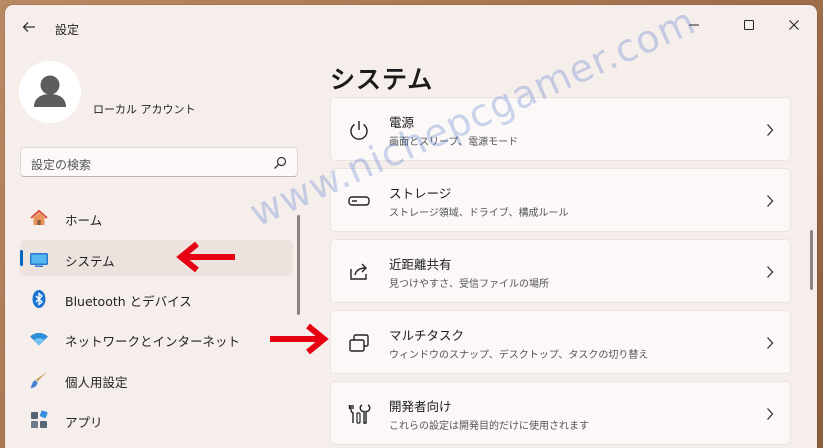 The height and width of the screenshot is (448, 823). What do you see at coordinates (156, 258) in the screenshot?
I see `sidebar-item-system: システム` at bounding box center [156, 258].